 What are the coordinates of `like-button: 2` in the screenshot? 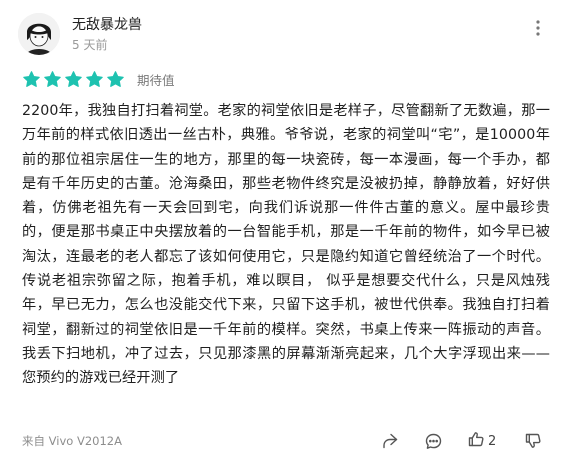 It's located at (481, 441).